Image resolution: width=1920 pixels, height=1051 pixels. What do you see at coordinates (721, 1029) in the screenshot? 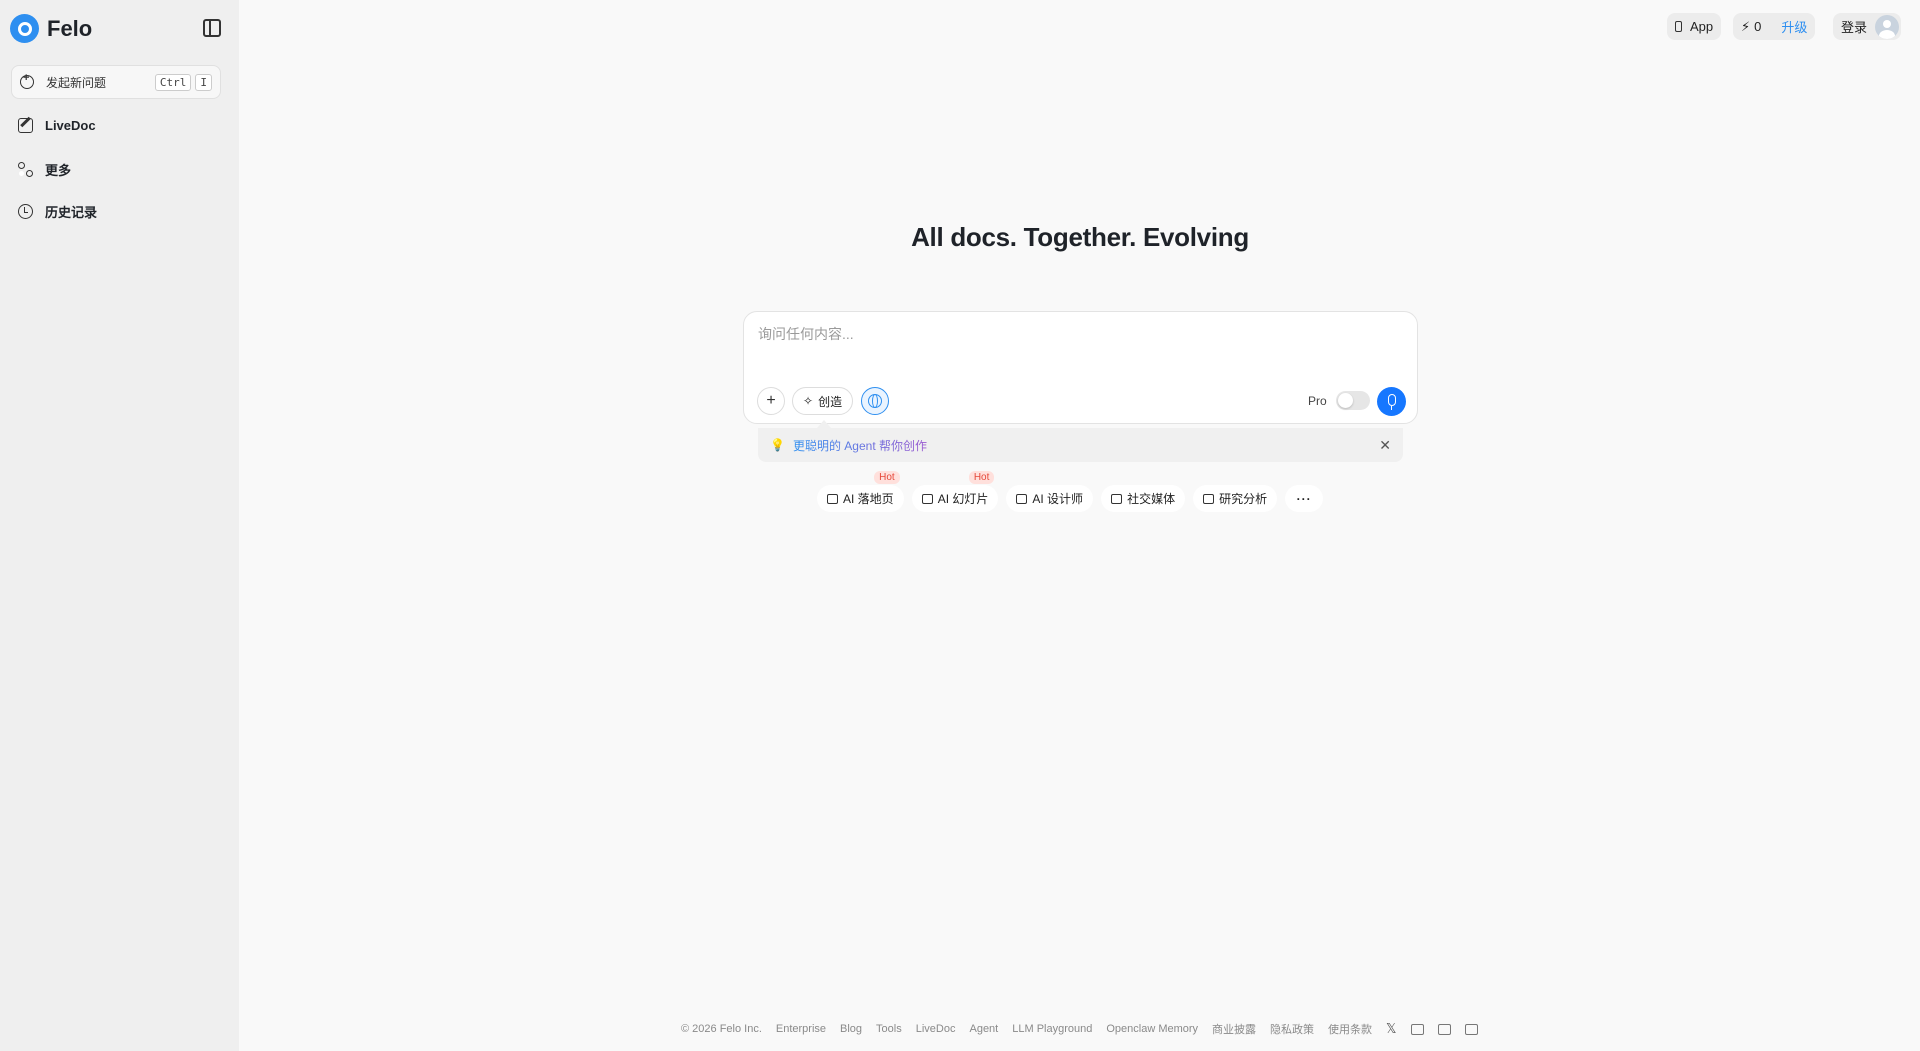
I see `copyright: © 2026 Felo Inc.` at bounding box center [721, 1029].